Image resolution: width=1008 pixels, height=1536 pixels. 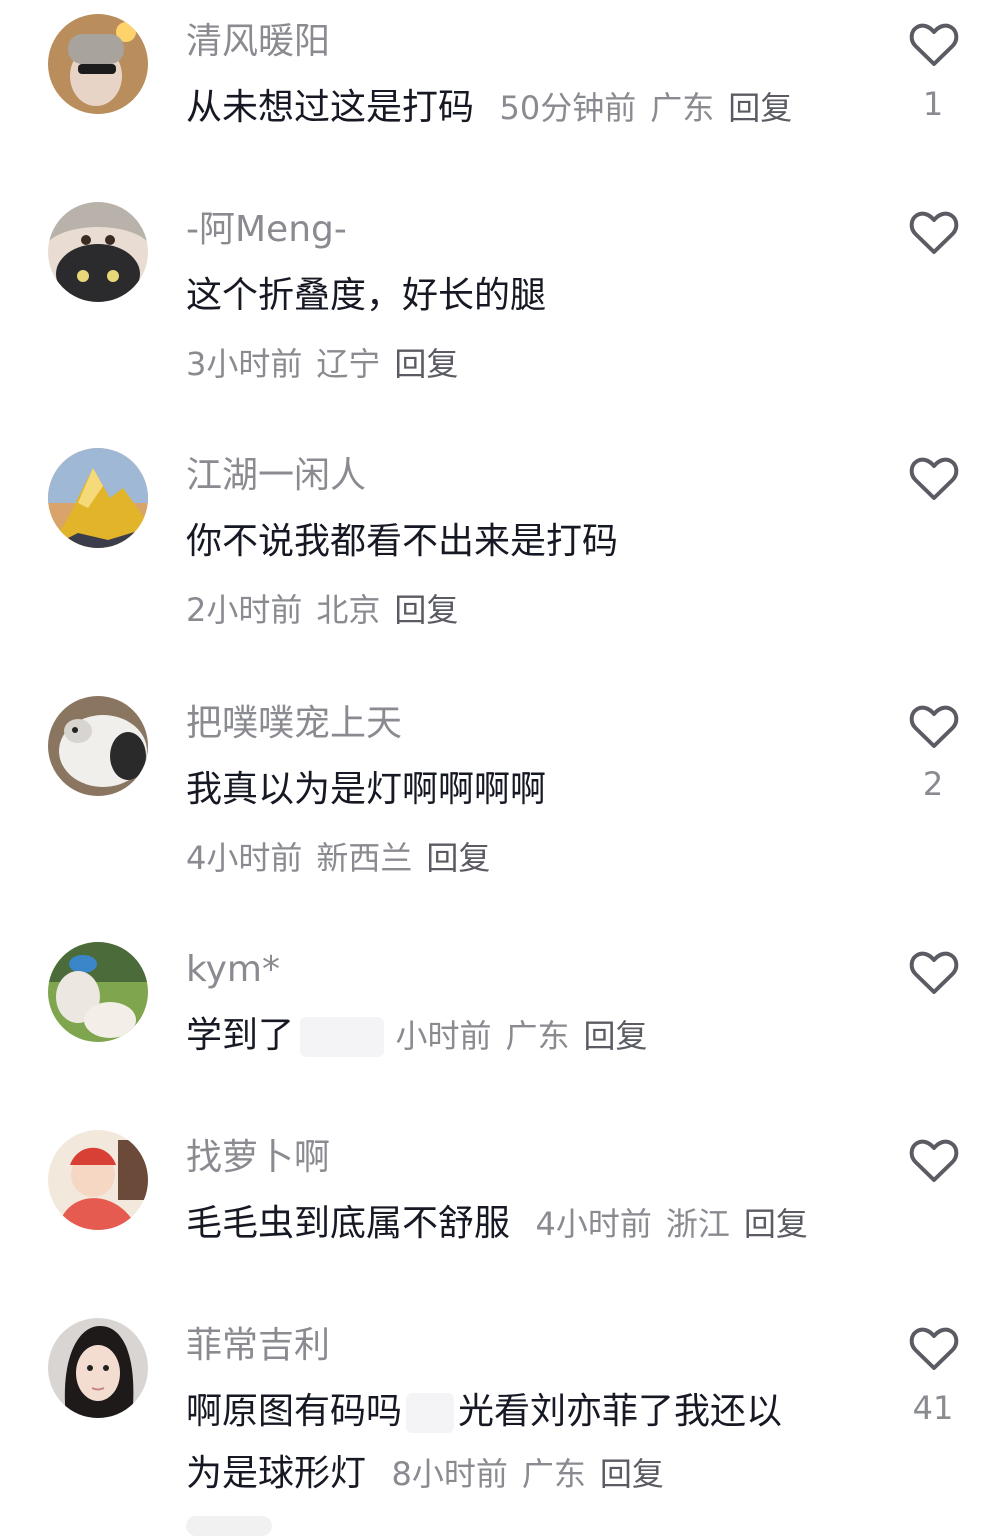 What do you see at coordinates (697, 1224) in the screenshot?
I see `comment-location: 浙江` at bounding box center [697, 1224].